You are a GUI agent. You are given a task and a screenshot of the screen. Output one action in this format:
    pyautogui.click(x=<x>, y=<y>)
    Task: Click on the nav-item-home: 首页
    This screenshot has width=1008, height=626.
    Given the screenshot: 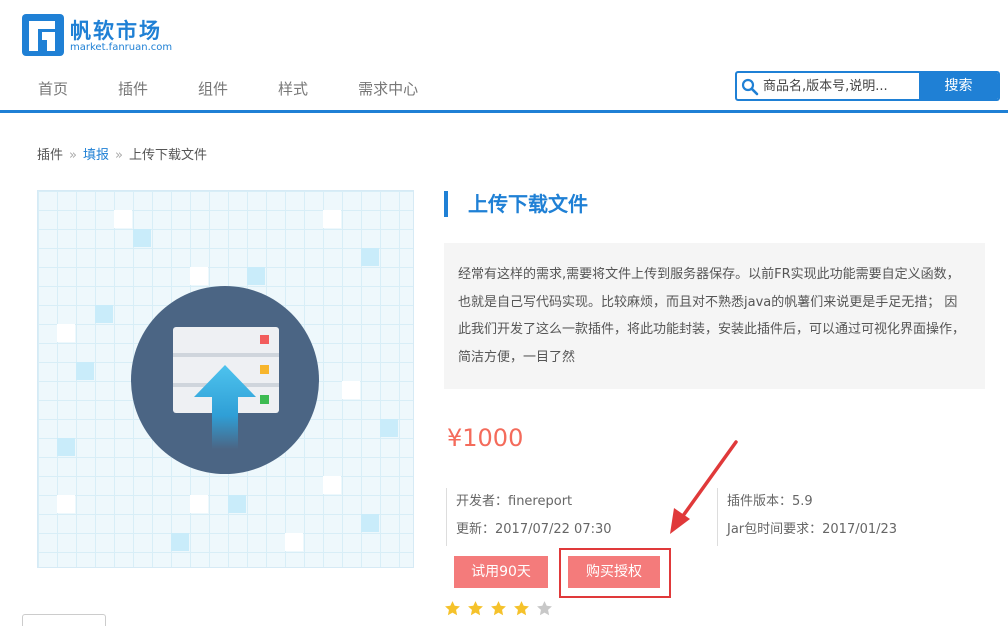 What is the action you would take?
    pyautogui.click(x=53, y=90)
    